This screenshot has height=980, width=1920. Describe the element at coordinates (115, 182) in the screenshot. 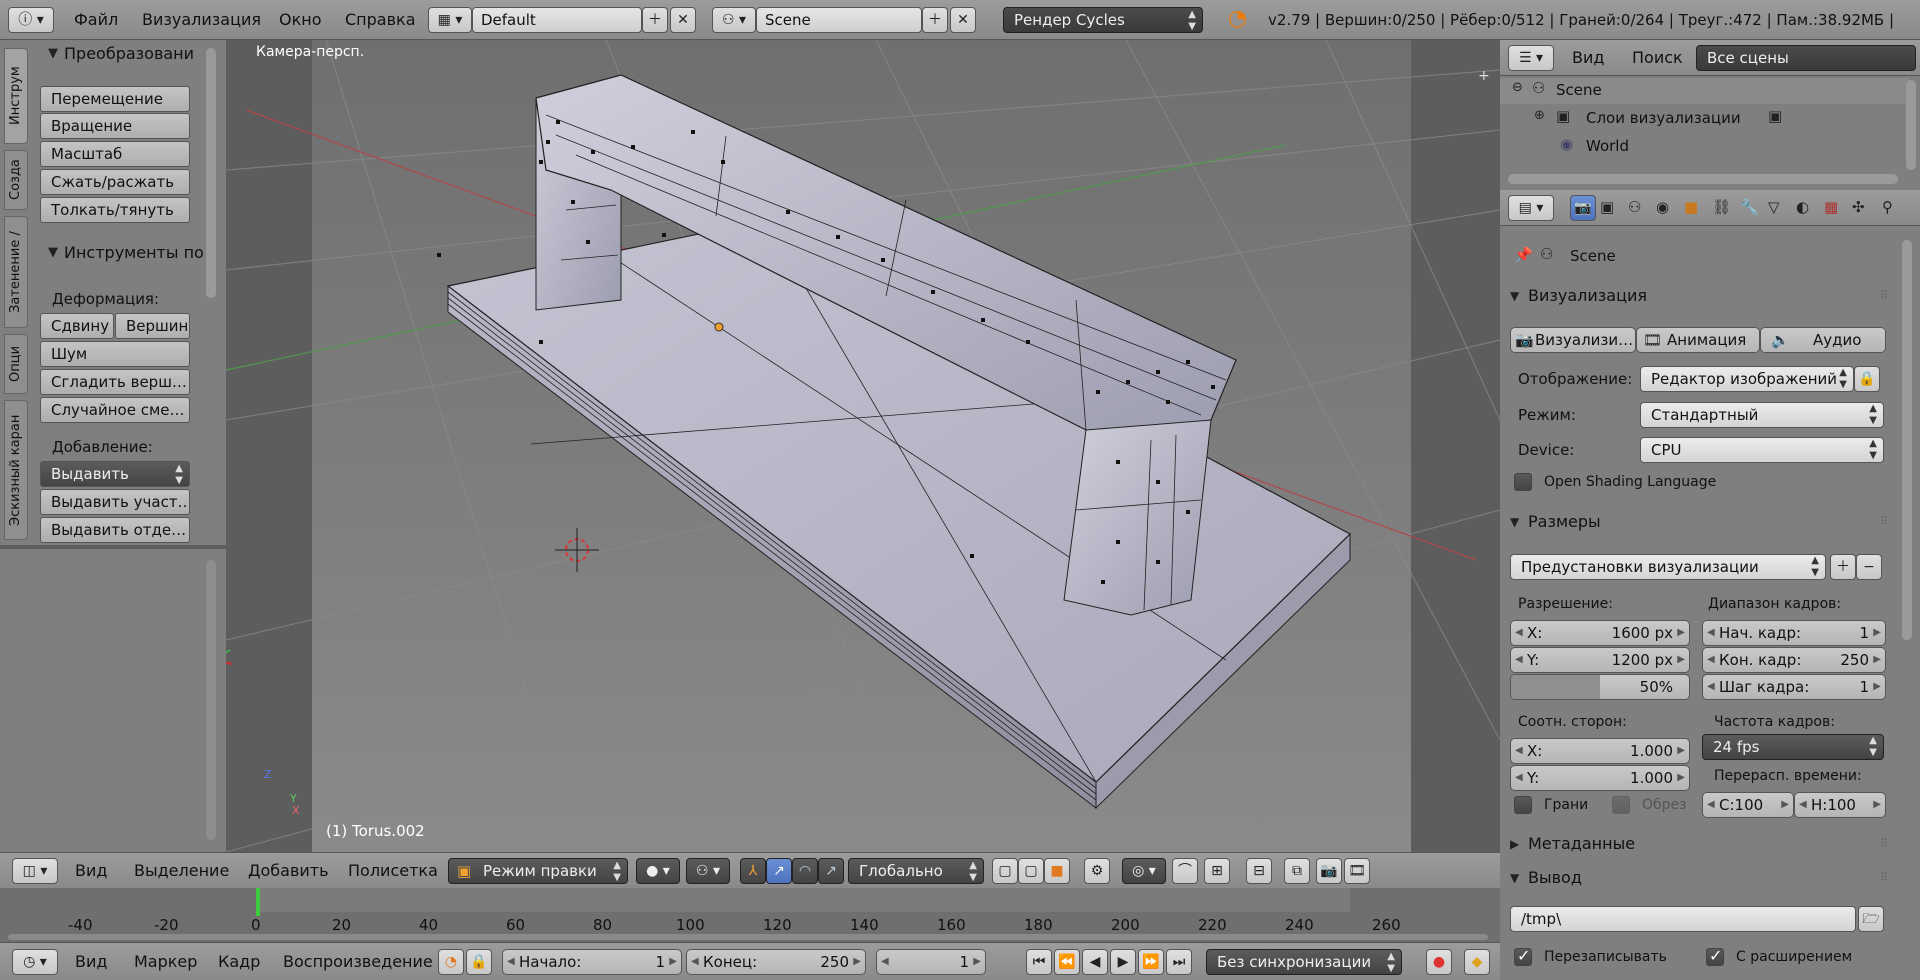

I see `shrink-fatten-button: Сжать/расжать` at that location.